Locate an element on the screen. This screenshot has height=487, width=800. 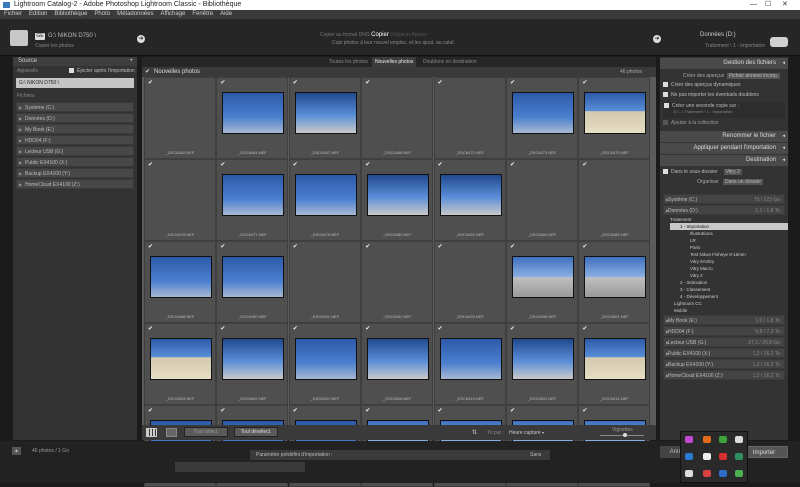
tree-item-lr: LR is located at coordinates (729, 240).